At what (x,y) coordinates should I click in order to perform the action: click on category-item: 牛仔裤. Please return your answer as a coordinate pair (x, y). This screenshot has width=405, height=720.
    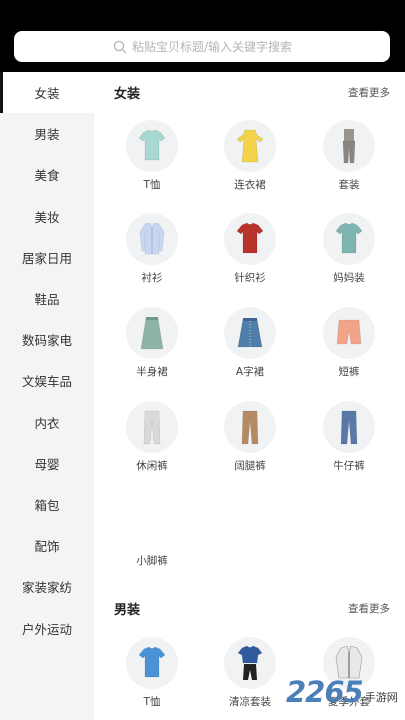
    Looking at the image, I should click on (349, 437).